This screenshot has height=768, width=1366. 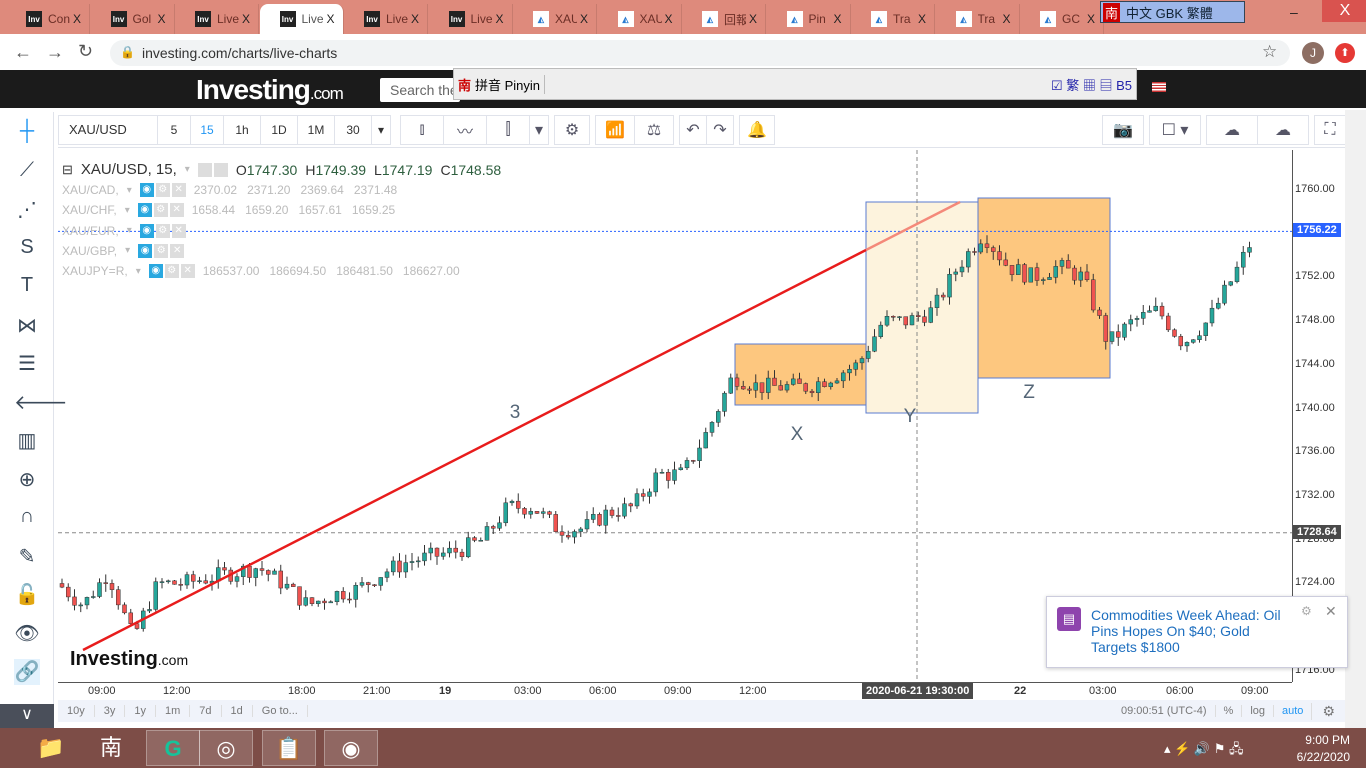 I want to click on ime-app-icon: 南, so click(x=111, y=748).